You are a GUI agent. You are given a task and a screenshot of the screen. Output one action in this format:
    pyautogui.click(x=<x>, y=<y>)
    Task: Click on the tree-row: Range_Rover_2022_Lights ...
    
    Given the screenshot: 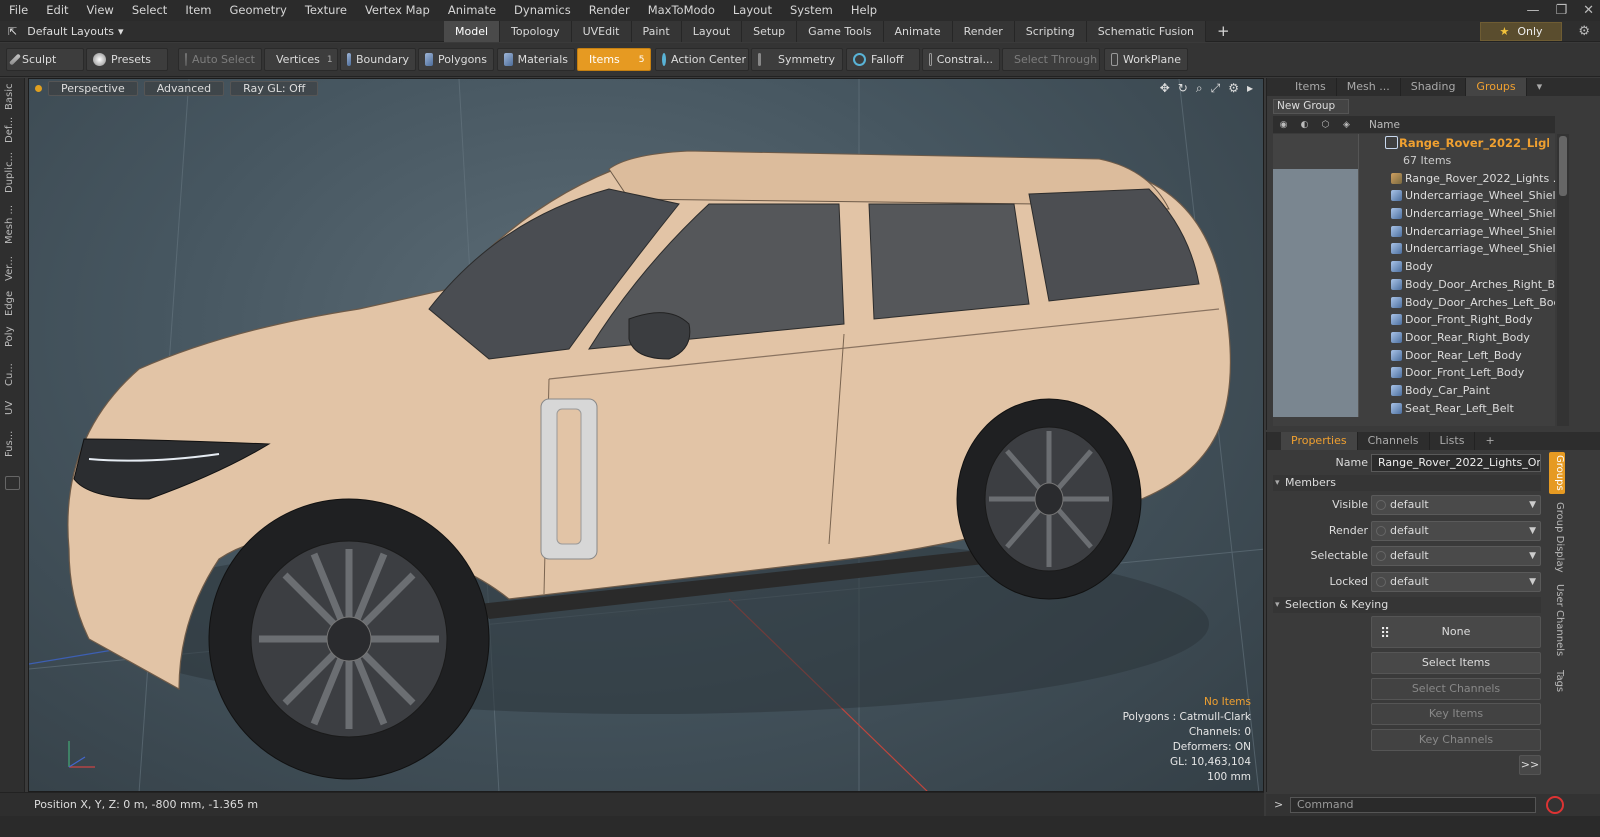 What is the action you would take?
    pyautogui.click(x=1414, y=178)
    